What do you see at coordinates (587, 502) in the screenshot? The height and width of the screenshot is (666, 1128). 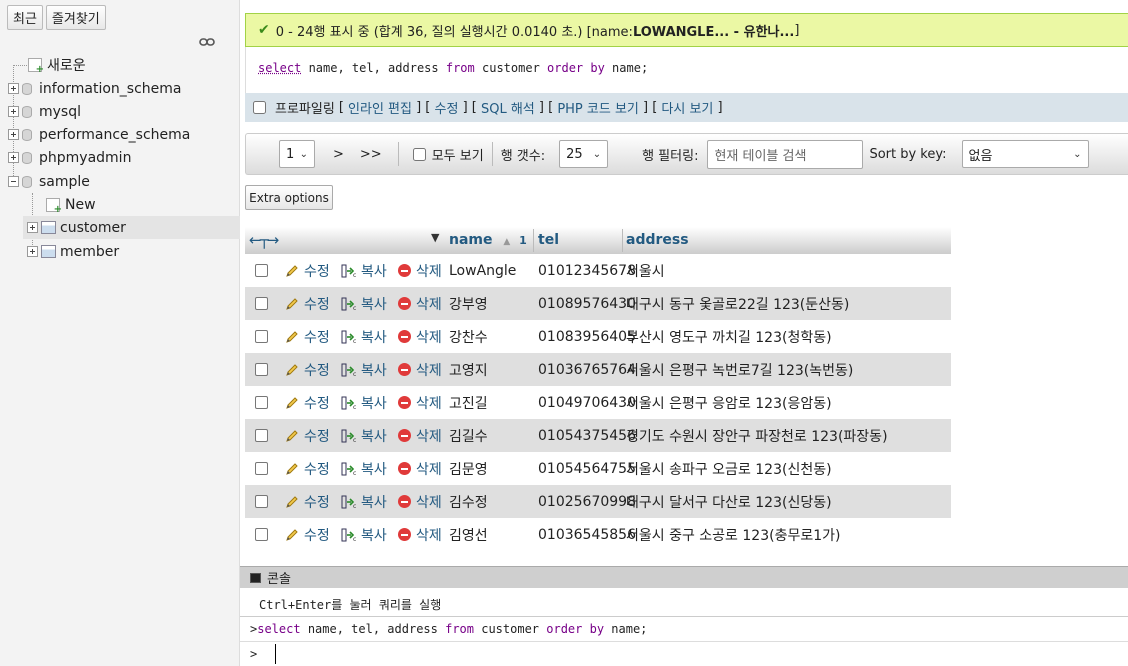 I see `cell-tel: 01025670998` at bounding box center [587, 502].